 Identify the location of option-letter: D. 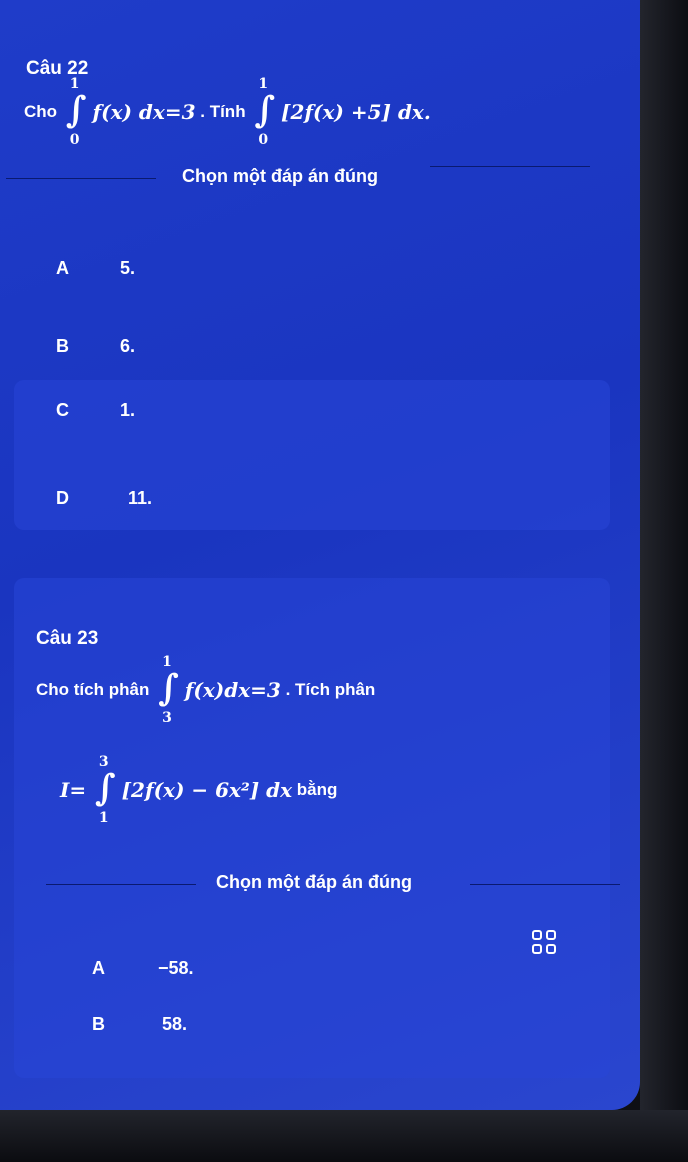
(62, 498).